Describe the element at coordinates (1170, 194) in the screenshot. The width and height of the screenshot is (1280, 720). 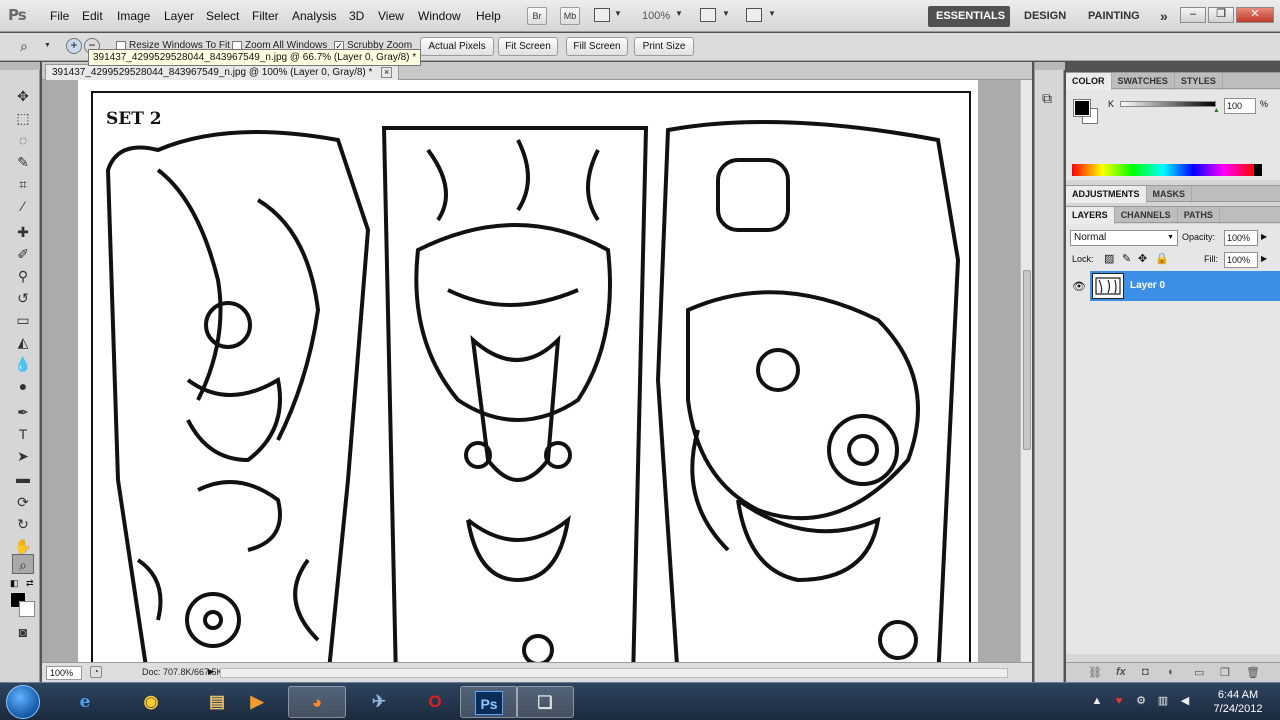
I see `tab-masks: MASKS` at that location.